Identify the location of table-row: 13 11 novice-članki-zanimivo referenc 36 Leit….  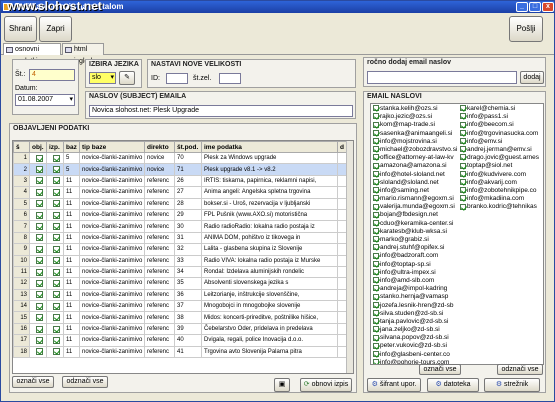
(180, 295).